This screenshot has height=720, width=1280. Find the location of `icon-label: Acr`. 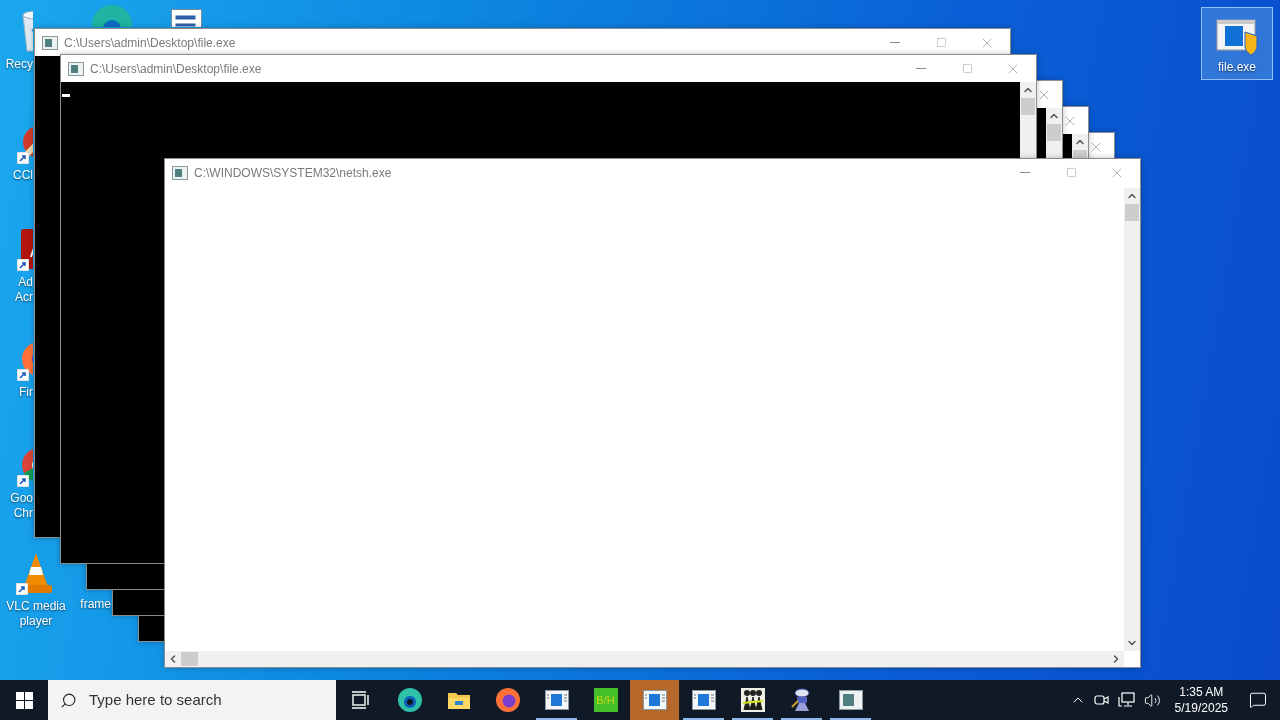

icon-label: Acr is located at coordinates (24, 297).